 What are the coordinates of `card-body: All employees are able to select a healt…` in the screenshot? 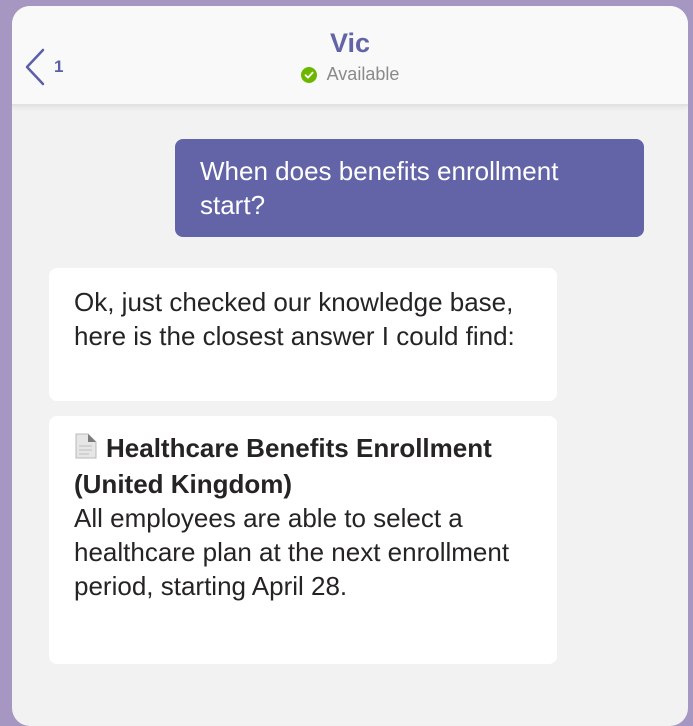 It's located at (292, 552).